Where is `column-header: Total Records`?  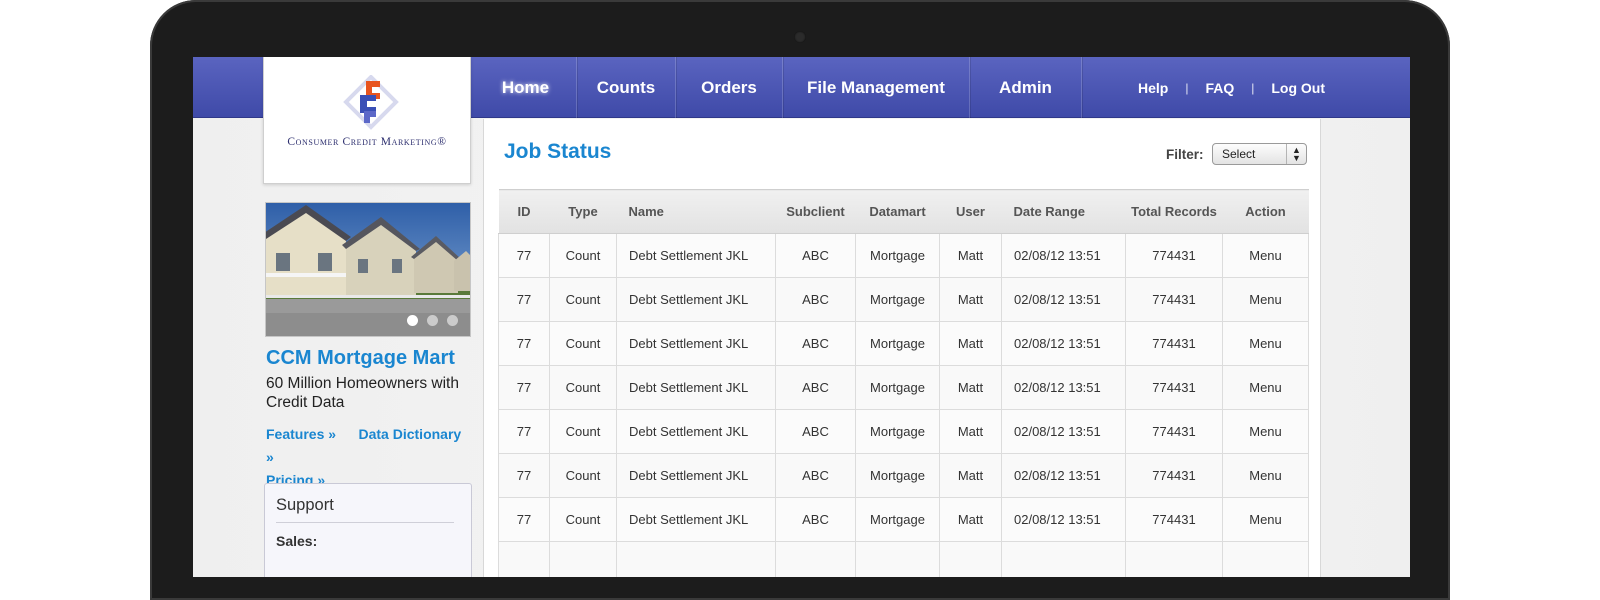 column-header: Total Records is located at coordinates (1174, 211).